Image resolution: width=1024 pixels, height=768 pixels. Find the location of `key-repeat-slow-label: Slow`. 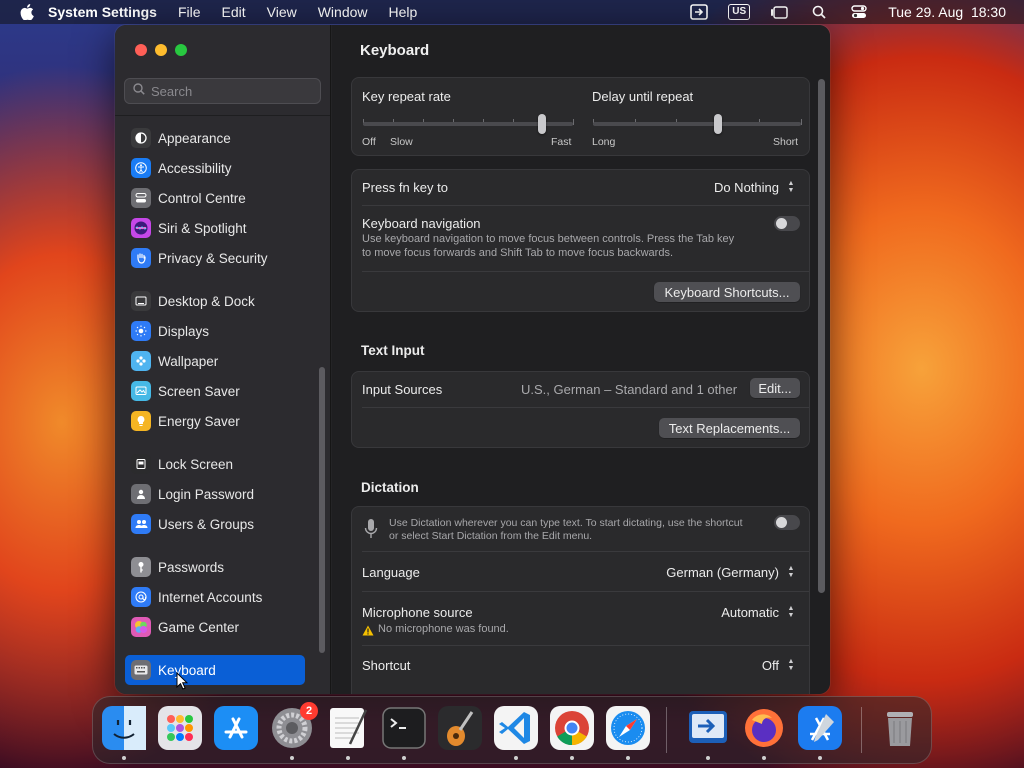

key-repeat-slow-label: Slow is located at coordinates (401, 142).